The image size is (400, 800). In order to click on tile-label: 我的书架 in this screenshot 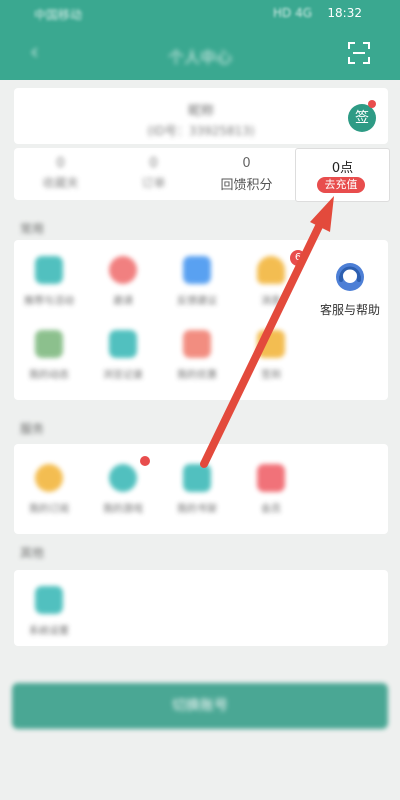, I will do `click(197, 509)`.